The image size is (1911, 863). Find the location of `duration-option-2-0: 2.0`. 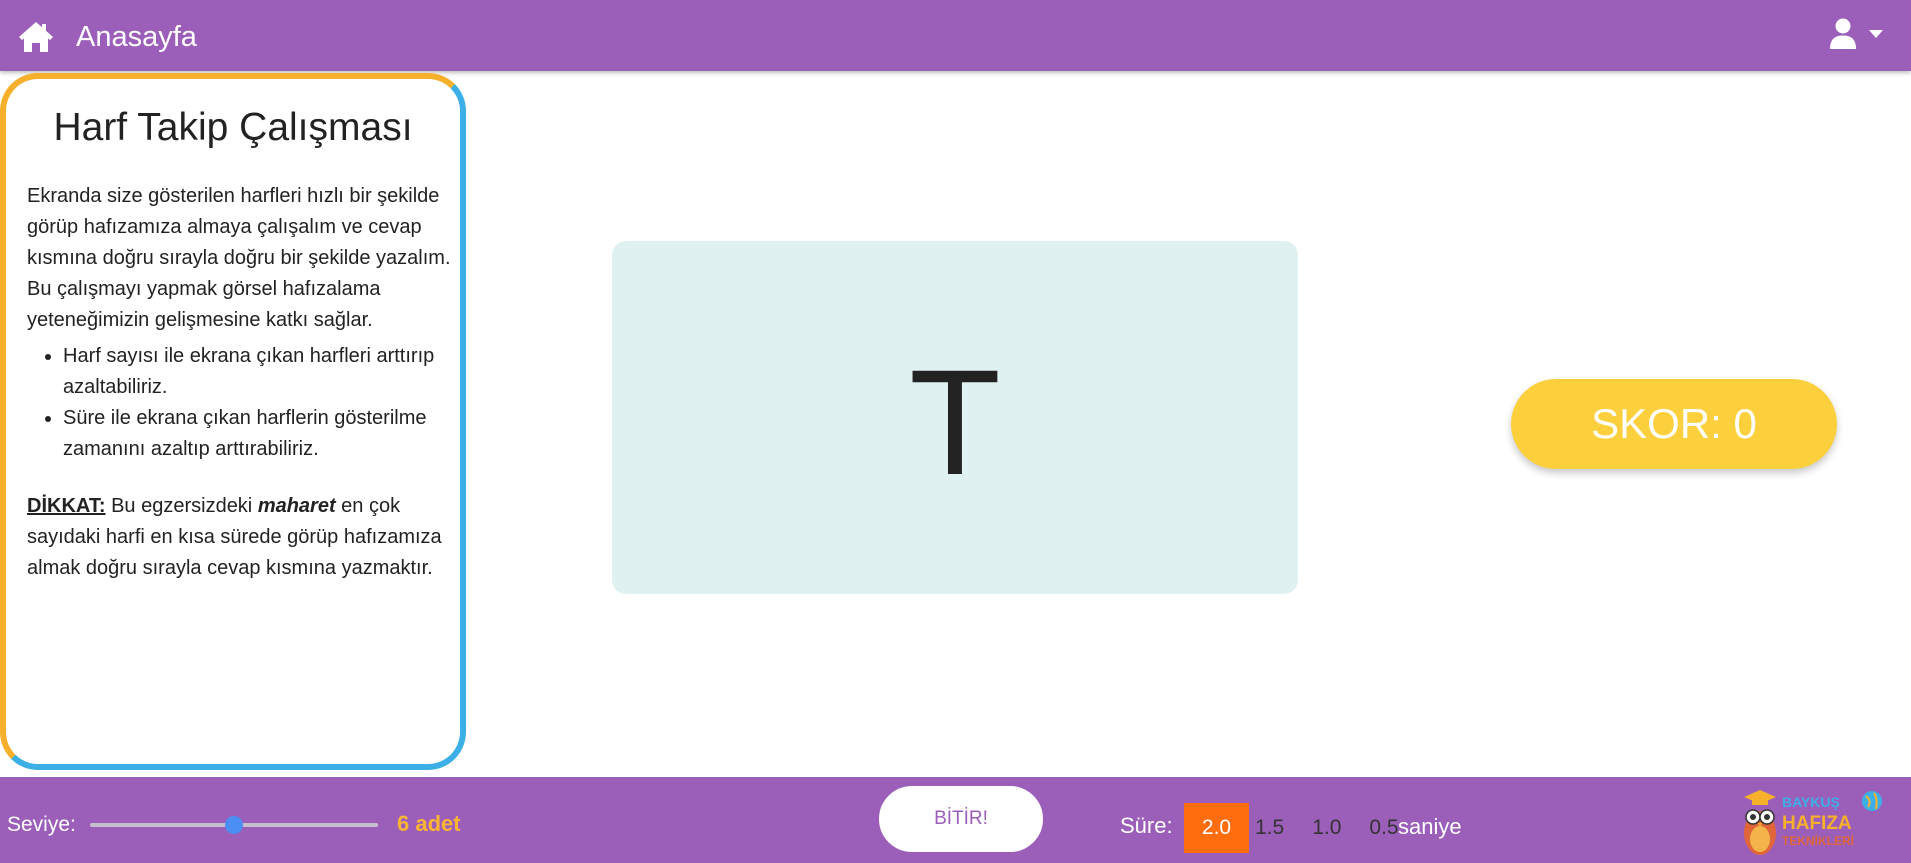

duration-option-2-0: 2.0 is located at coordinates (1216, 828).